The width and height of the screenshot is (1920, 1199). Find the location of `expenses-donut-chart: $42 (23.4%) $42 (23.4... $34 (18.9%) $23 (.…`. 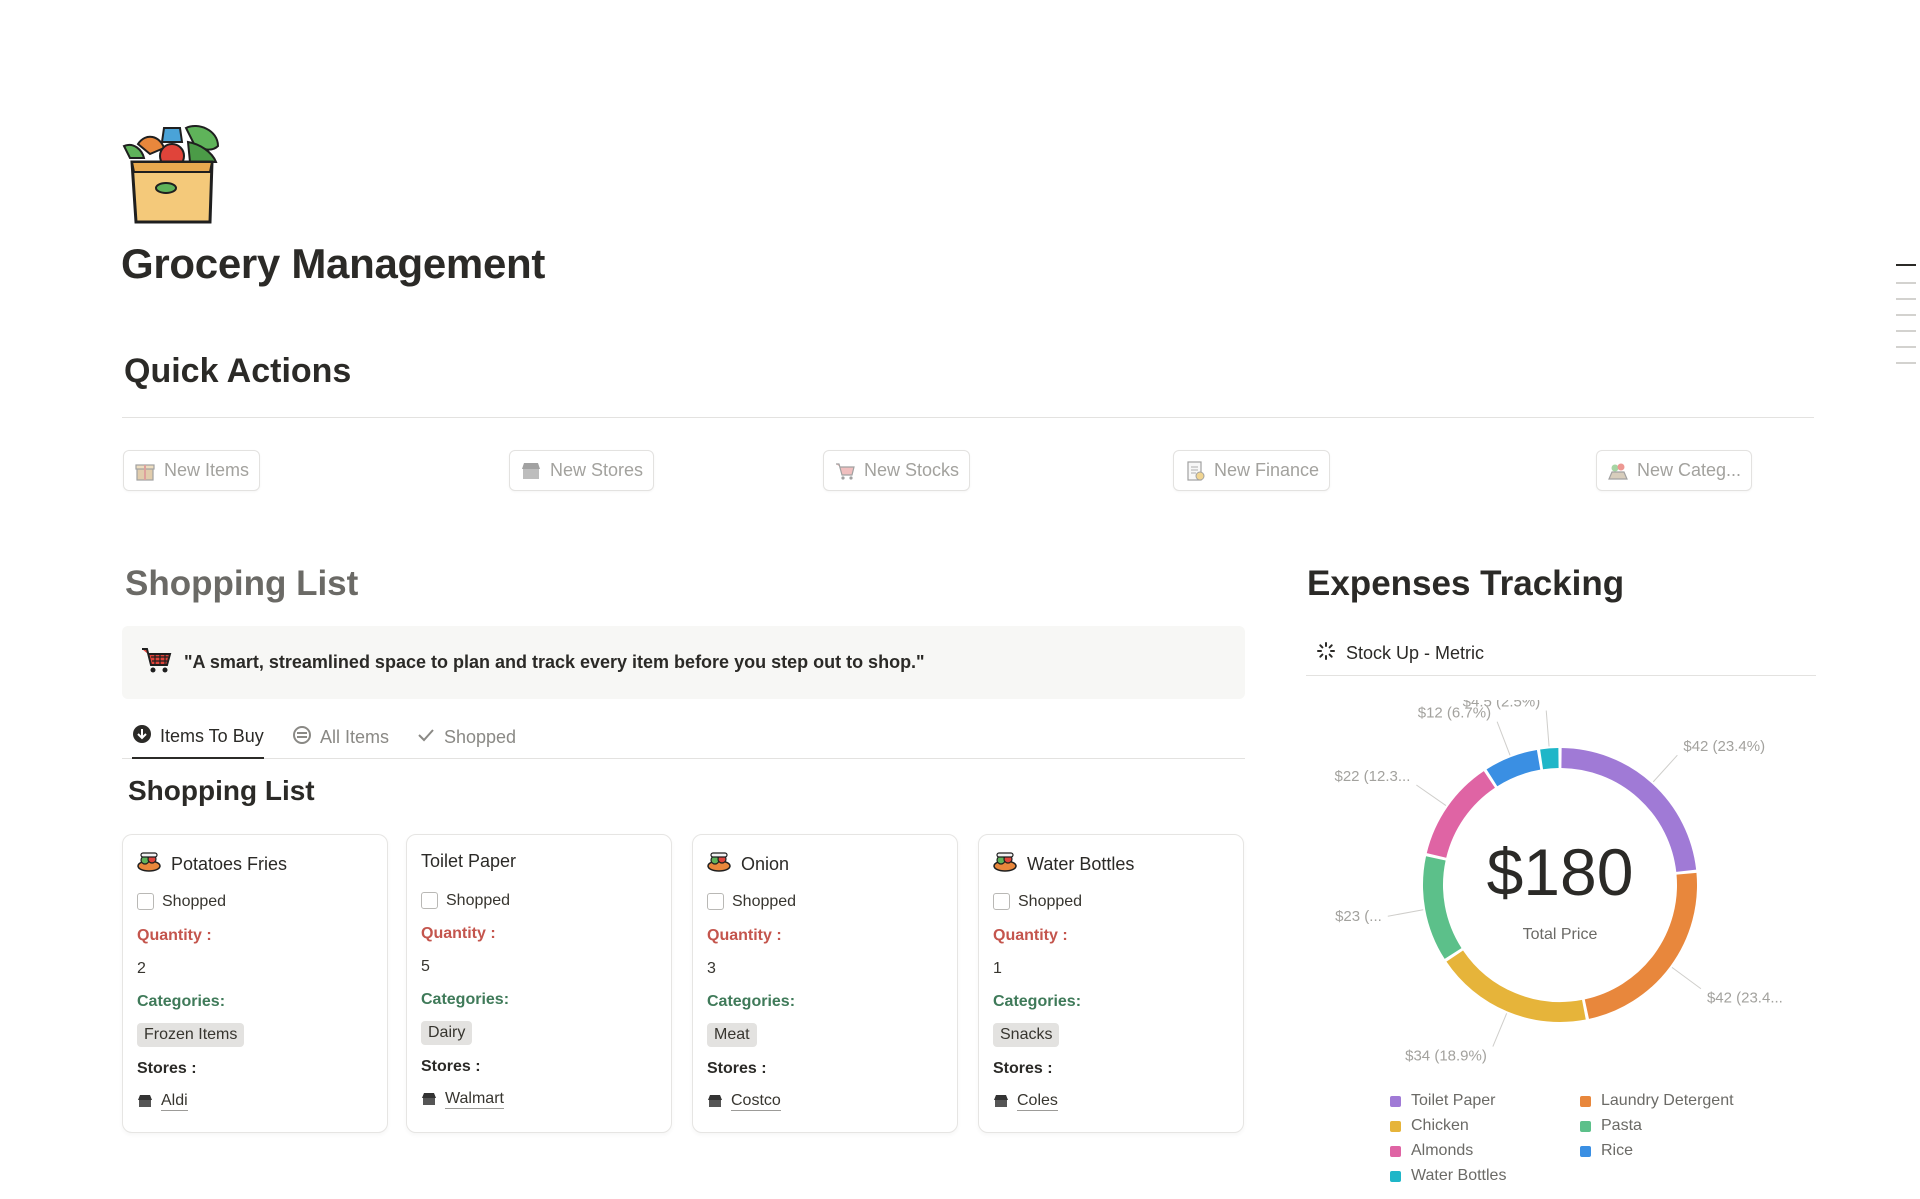

expenses-donut-chart: $42 (23.4%) $42 (23.4... $34 (18.9%) $23 (.… is located at coordinates (1558, 882).